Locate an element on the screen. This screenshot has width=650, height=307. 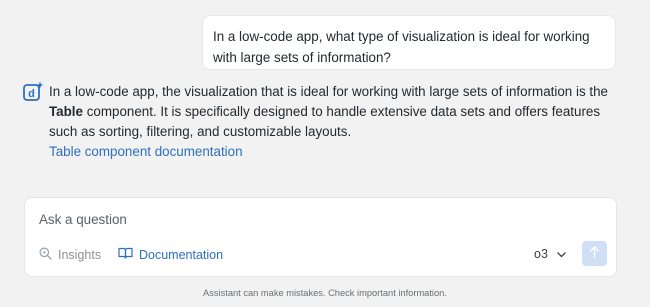
svg-text: d is located at coordinates (31, 94).